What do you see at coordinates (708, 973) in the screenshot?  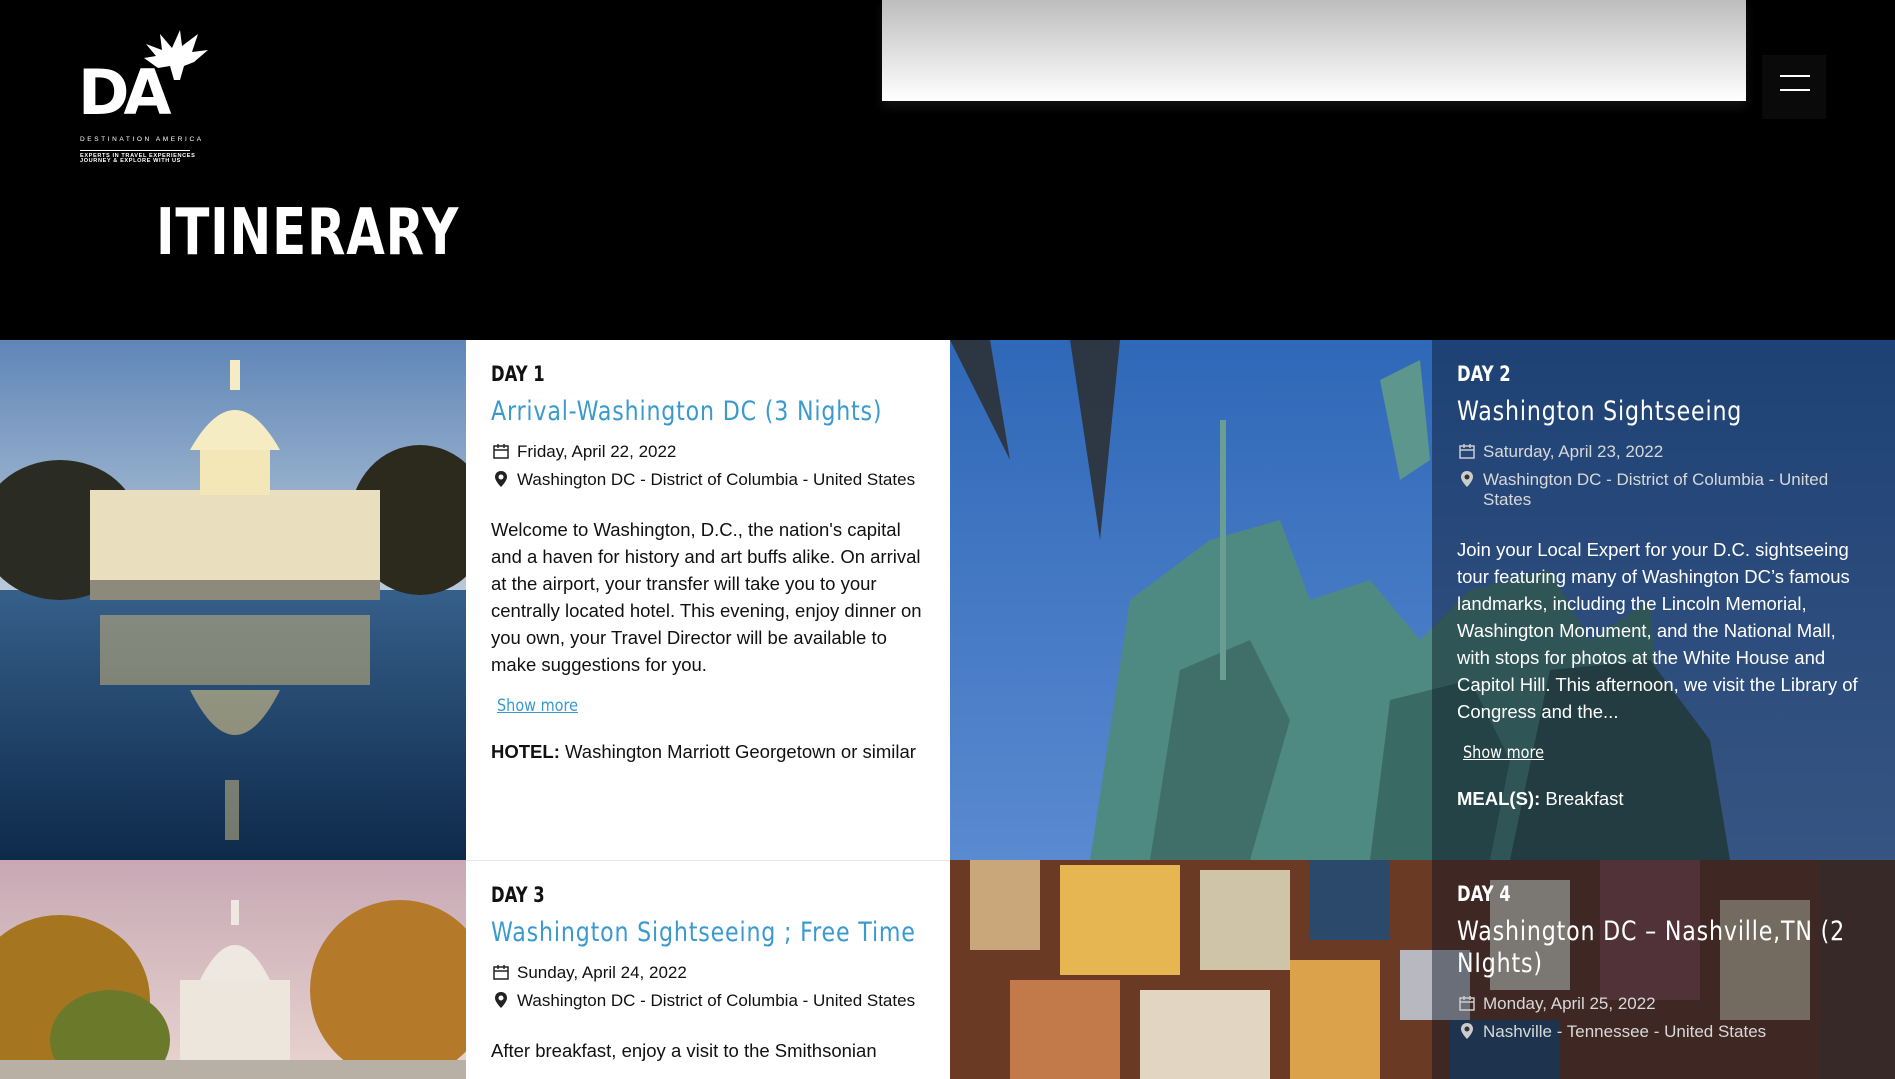 I see `day-date: Sunday, April 24, 2022` at bounding box center [708, 973].